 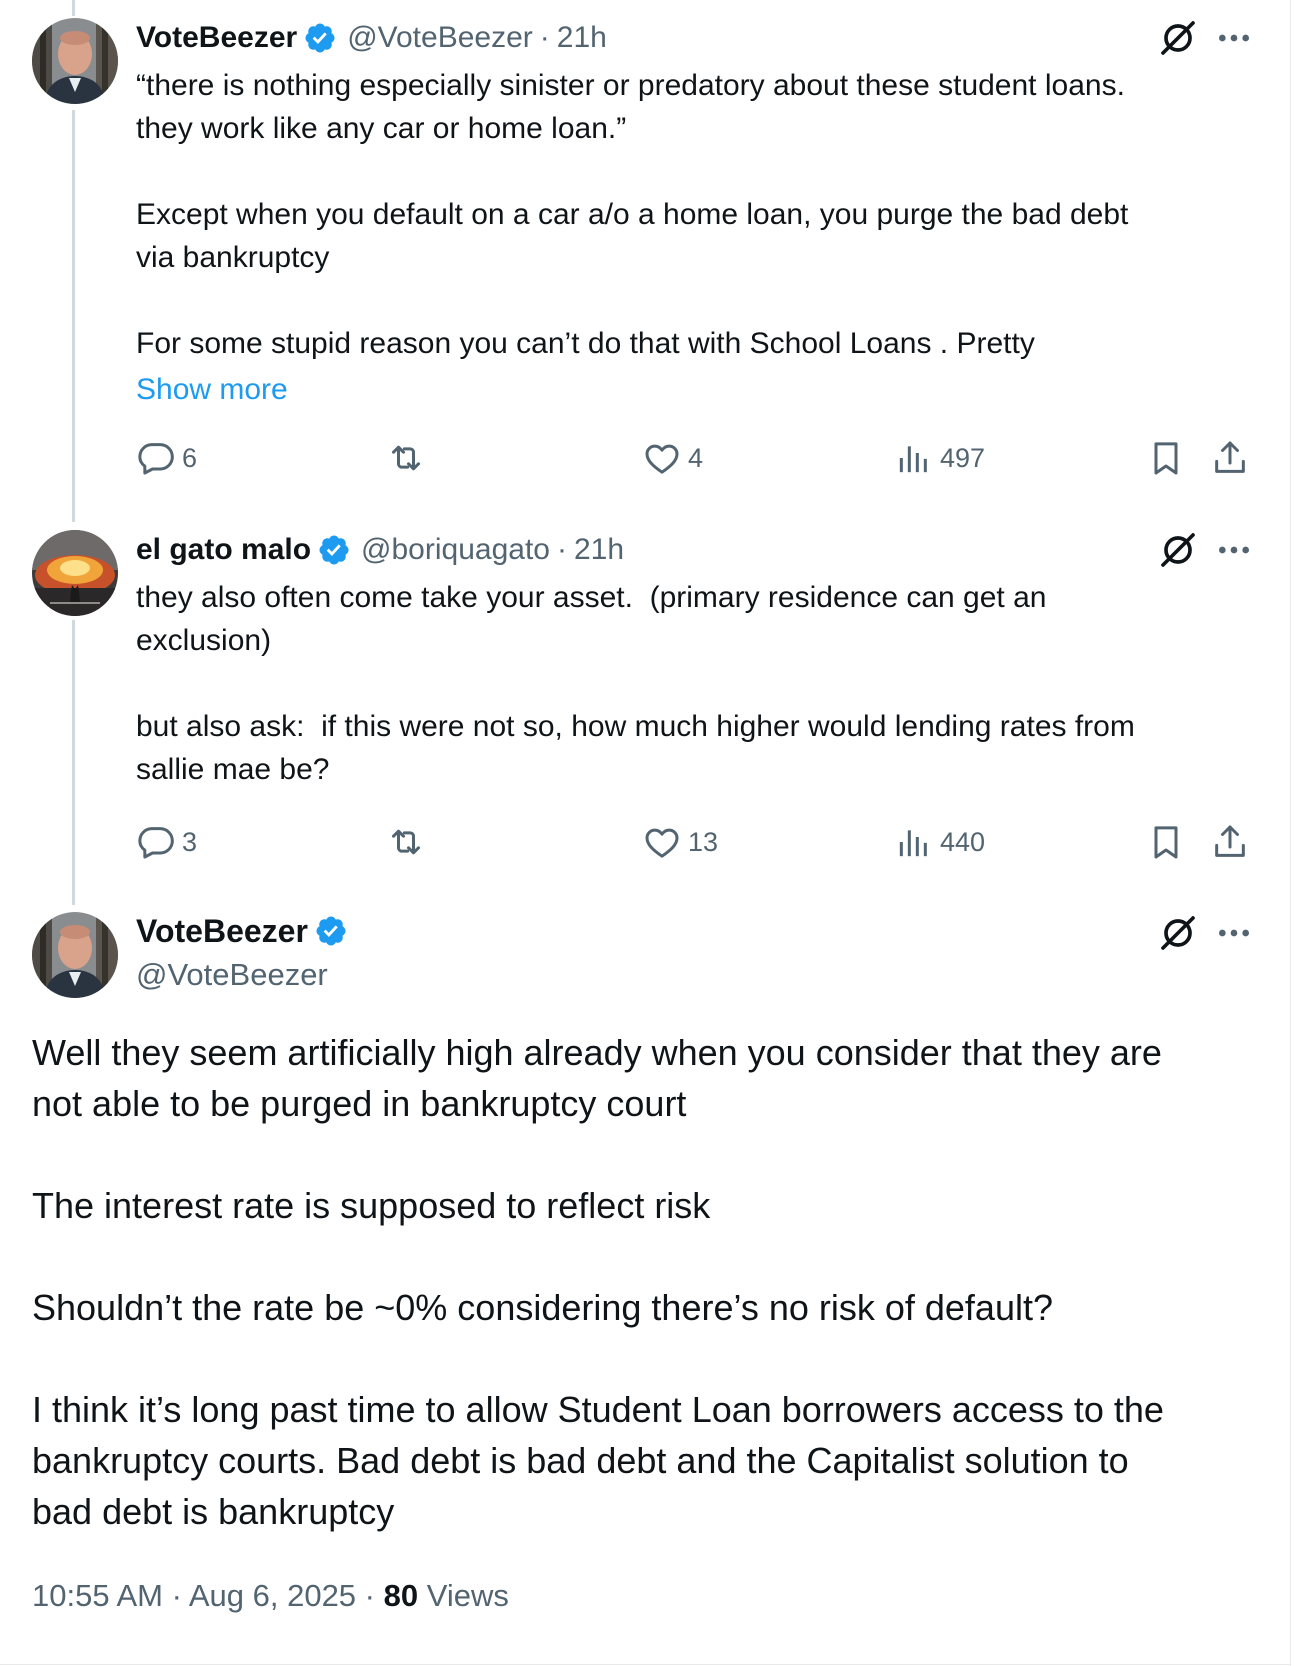 I want to click on show-more-link: Show more, so click(x=212, y=389).